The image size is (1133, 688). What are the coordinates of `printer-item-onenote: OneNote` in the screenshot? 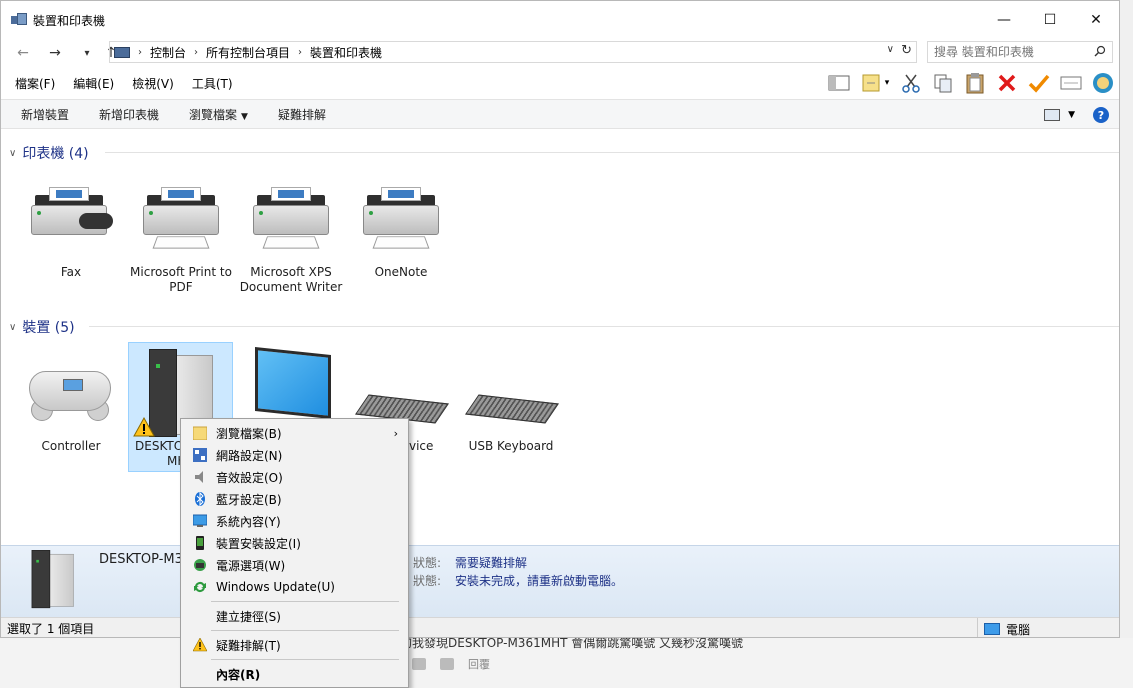 It's located at (401, 248).